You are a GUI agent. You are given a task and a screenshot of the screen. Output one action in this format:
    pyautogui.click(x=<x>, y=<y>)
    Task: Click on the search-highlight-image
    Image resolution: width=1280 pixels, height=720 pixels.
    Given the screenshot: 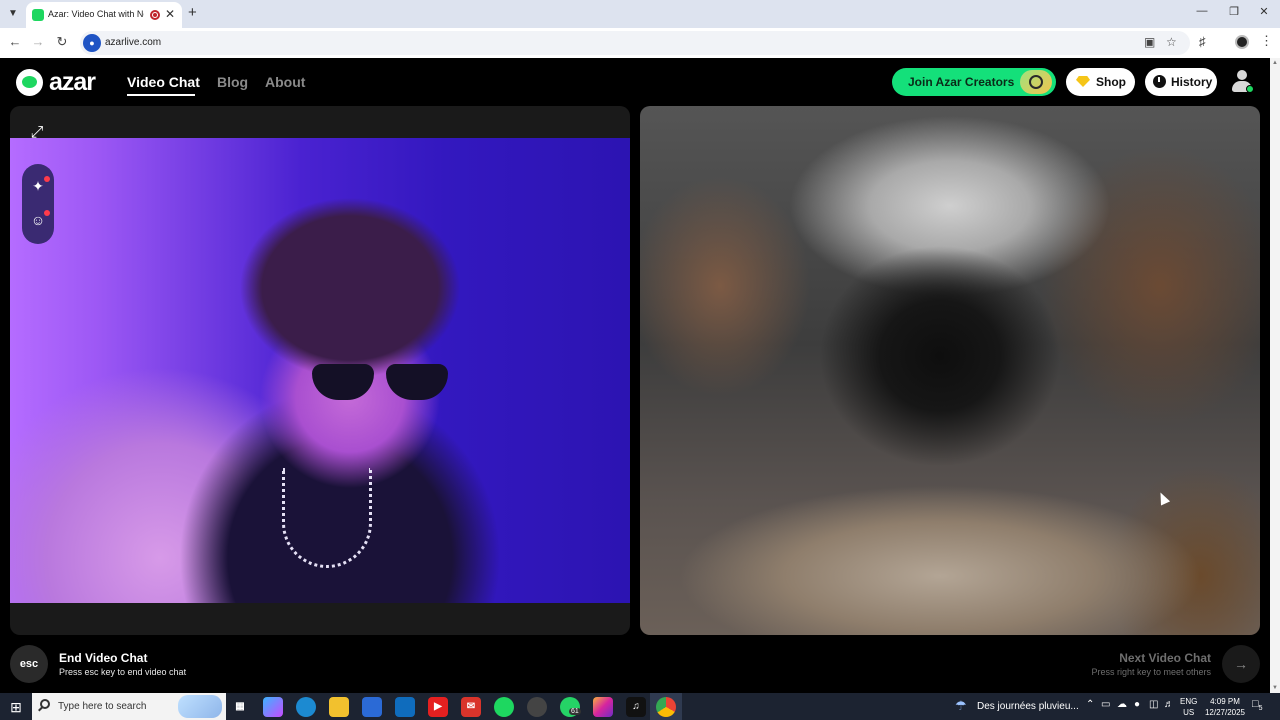 What is the action you would take?
    pyautogui.click(x=200, y=706)
    